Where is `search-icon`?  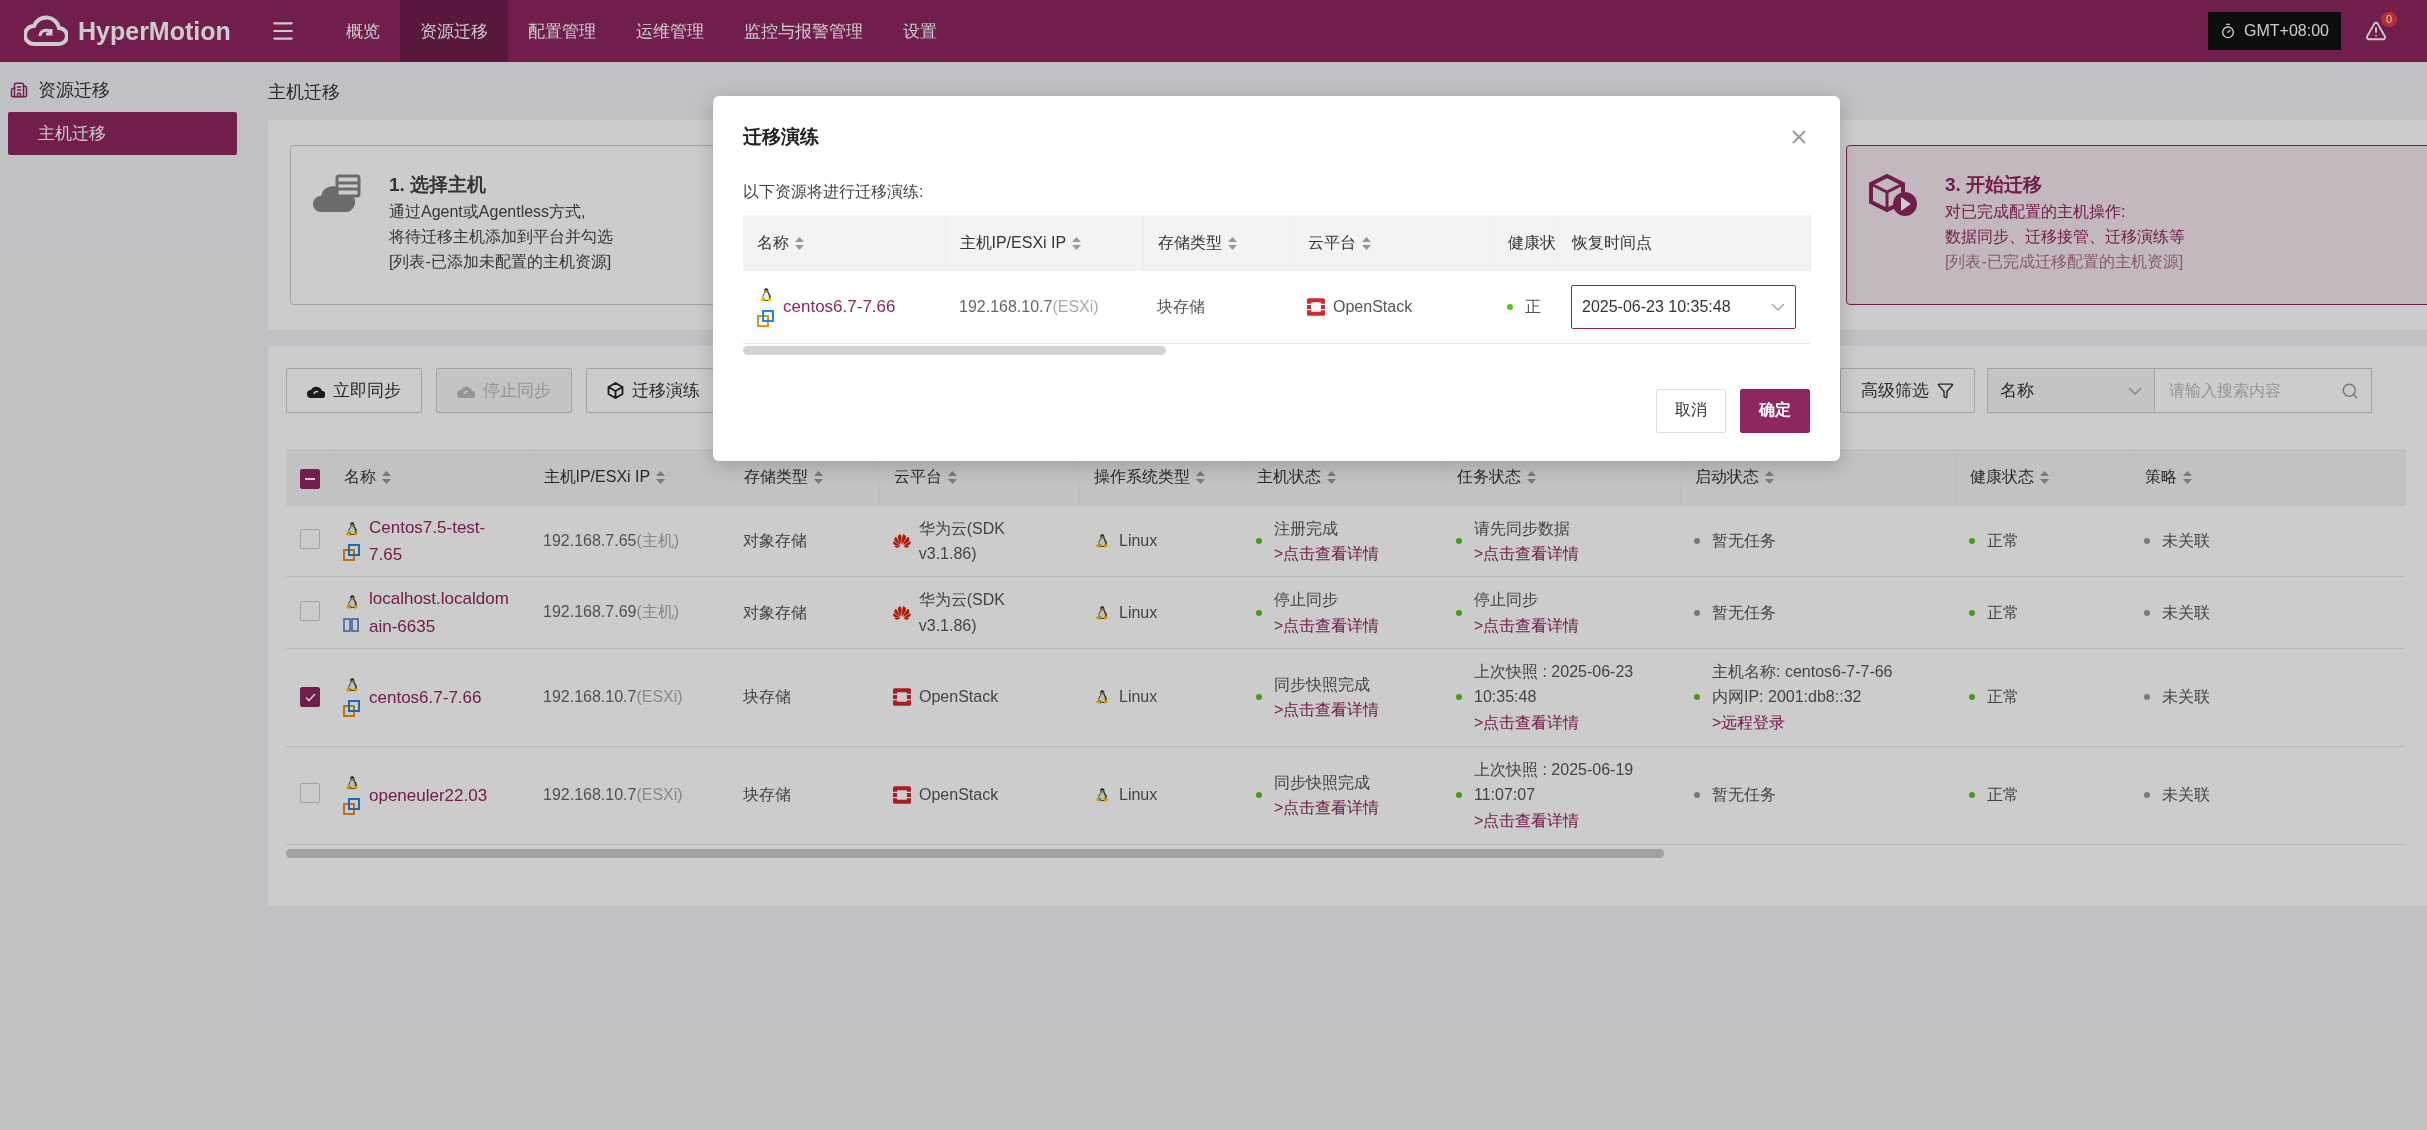 search-icon is located at coordinates (2350, 390).